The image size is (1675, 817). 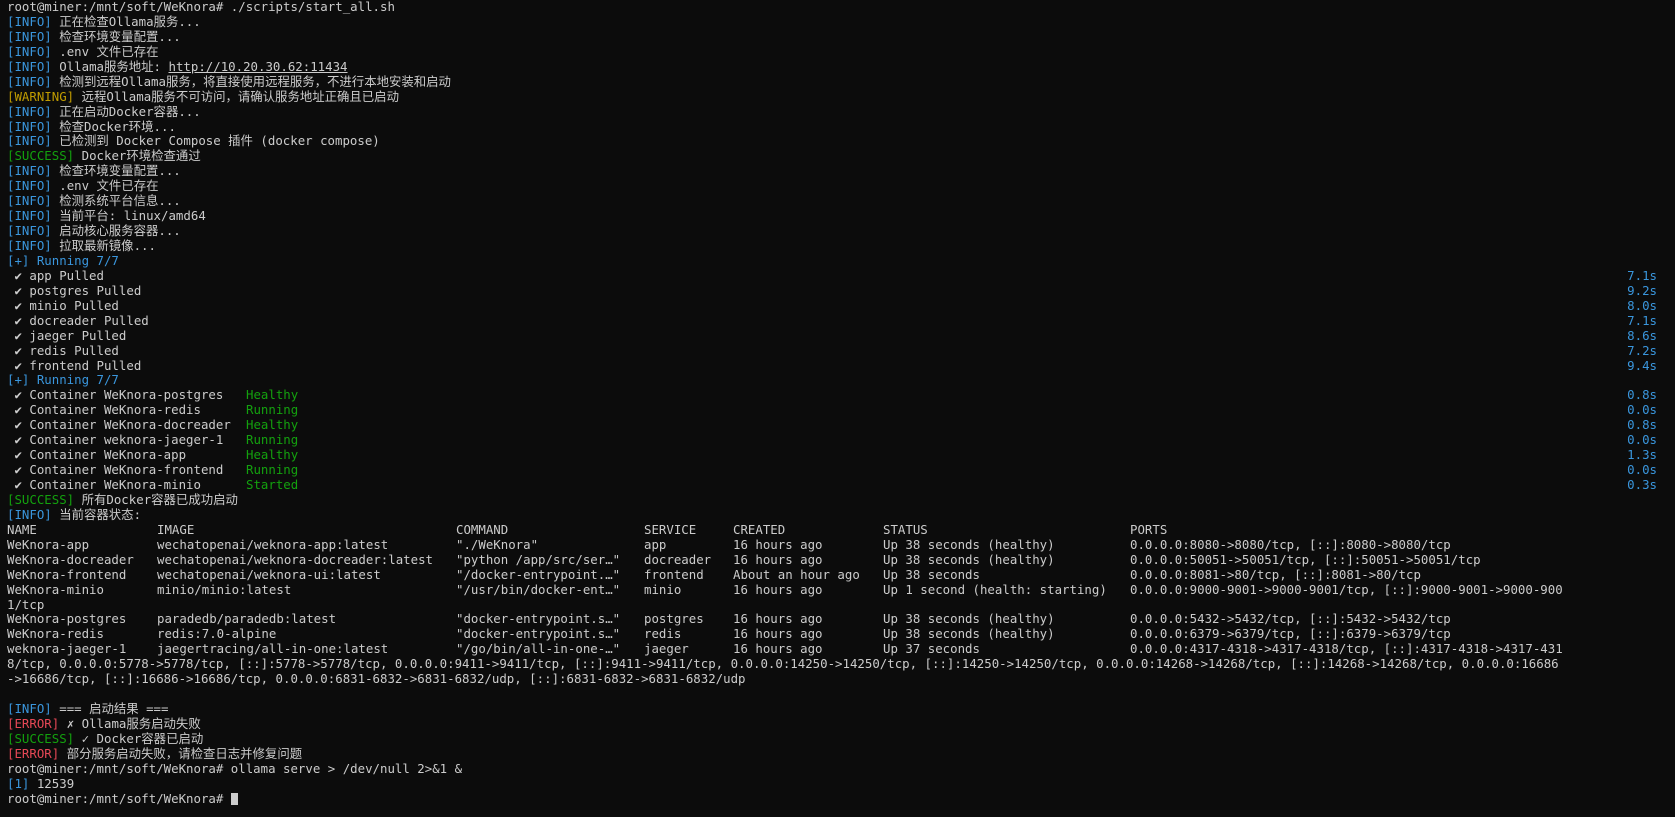 I want to click on container-item: ✔ Container WeKnora-minio Started 0.3s, so click(x=837, y=485).